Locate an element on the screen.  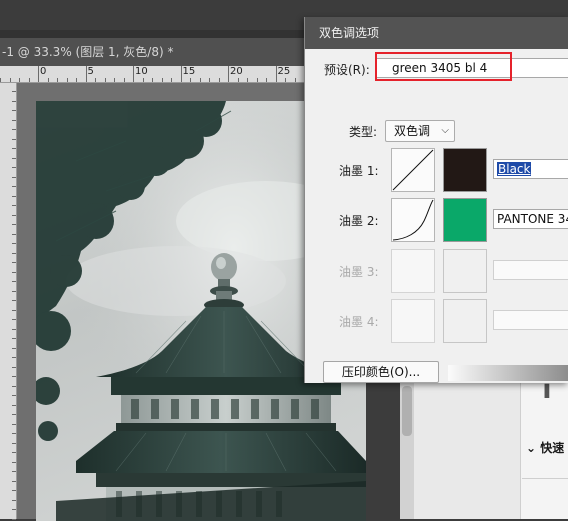
ruler-label: 10 is located at coordinates (141, 71).